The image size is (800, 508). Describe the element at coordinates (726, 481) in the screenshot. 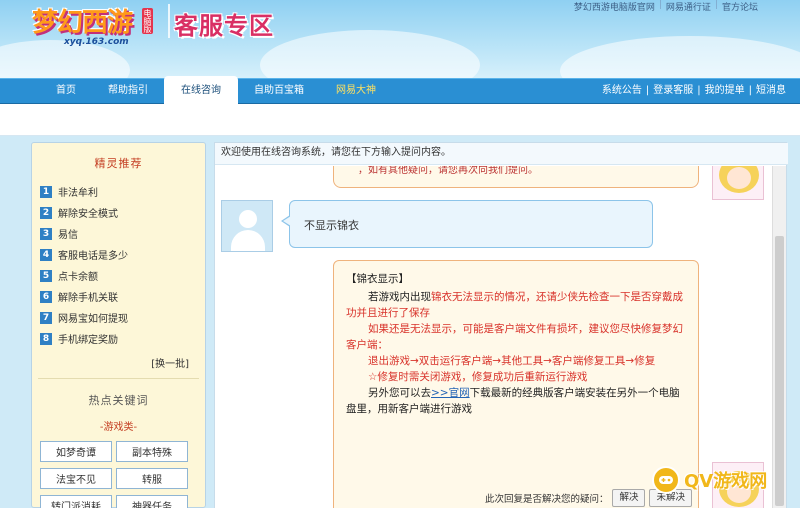

I see `watermark-text: QV游戏网` at that location.